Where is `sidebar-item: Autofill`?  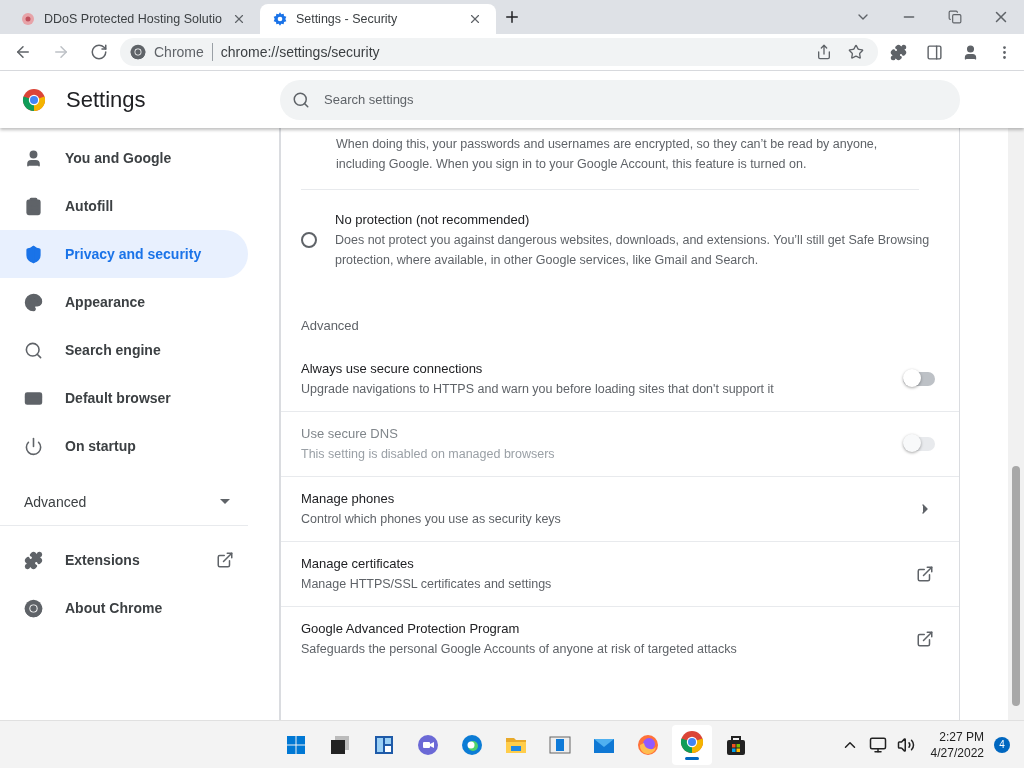
sidebar-item: Autofill is located at coordinates (124, 206).